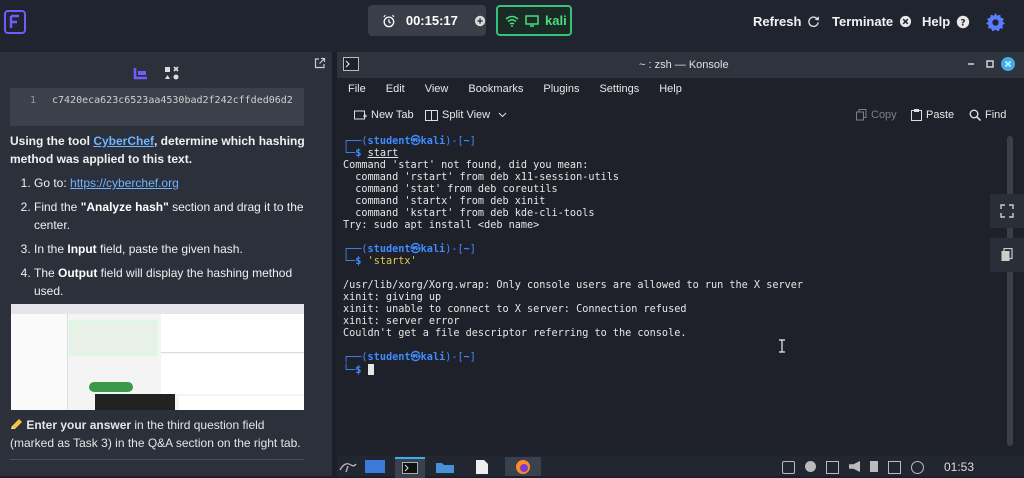  What do you see at coordinates (172, 73) in the screenshot?
I see `shapes-icon` at bounding box center [172, 73].